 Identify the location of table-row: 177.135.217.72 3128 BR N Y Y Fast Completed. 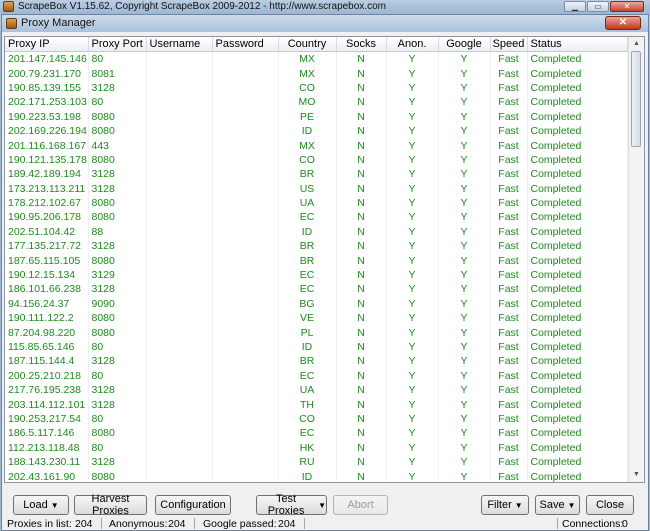
(316, 246).